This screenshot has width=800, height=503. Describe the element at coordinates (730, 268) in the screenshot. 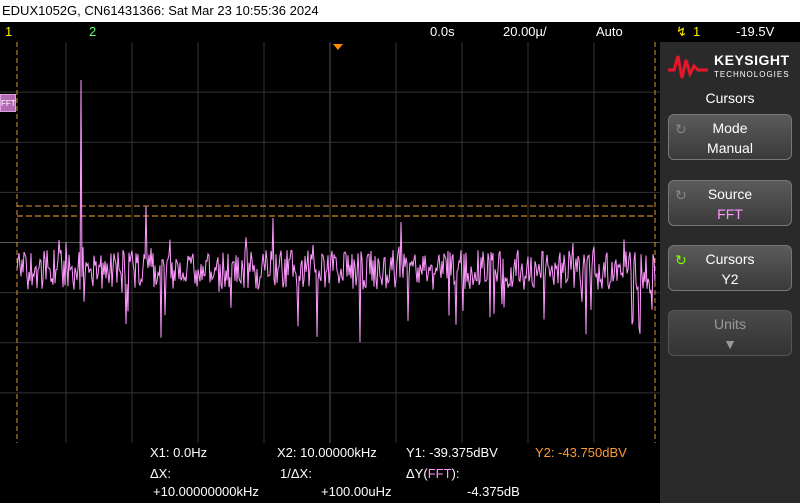

I see `cursors-softkey: ↻ Cursors Y2` at that location.